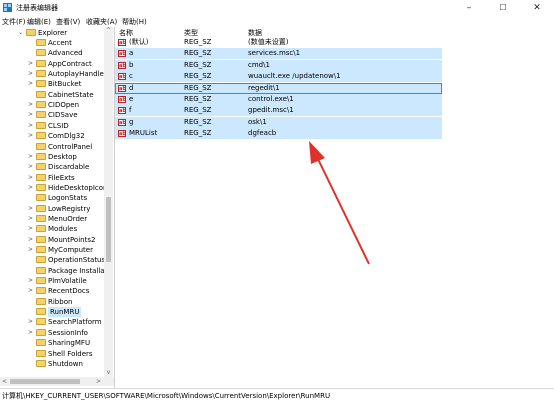 This screenshot has width=554, height=404. Describe the element at coordinates (339, 203) in the screenshot. I see `annotation-arrow` at that location.